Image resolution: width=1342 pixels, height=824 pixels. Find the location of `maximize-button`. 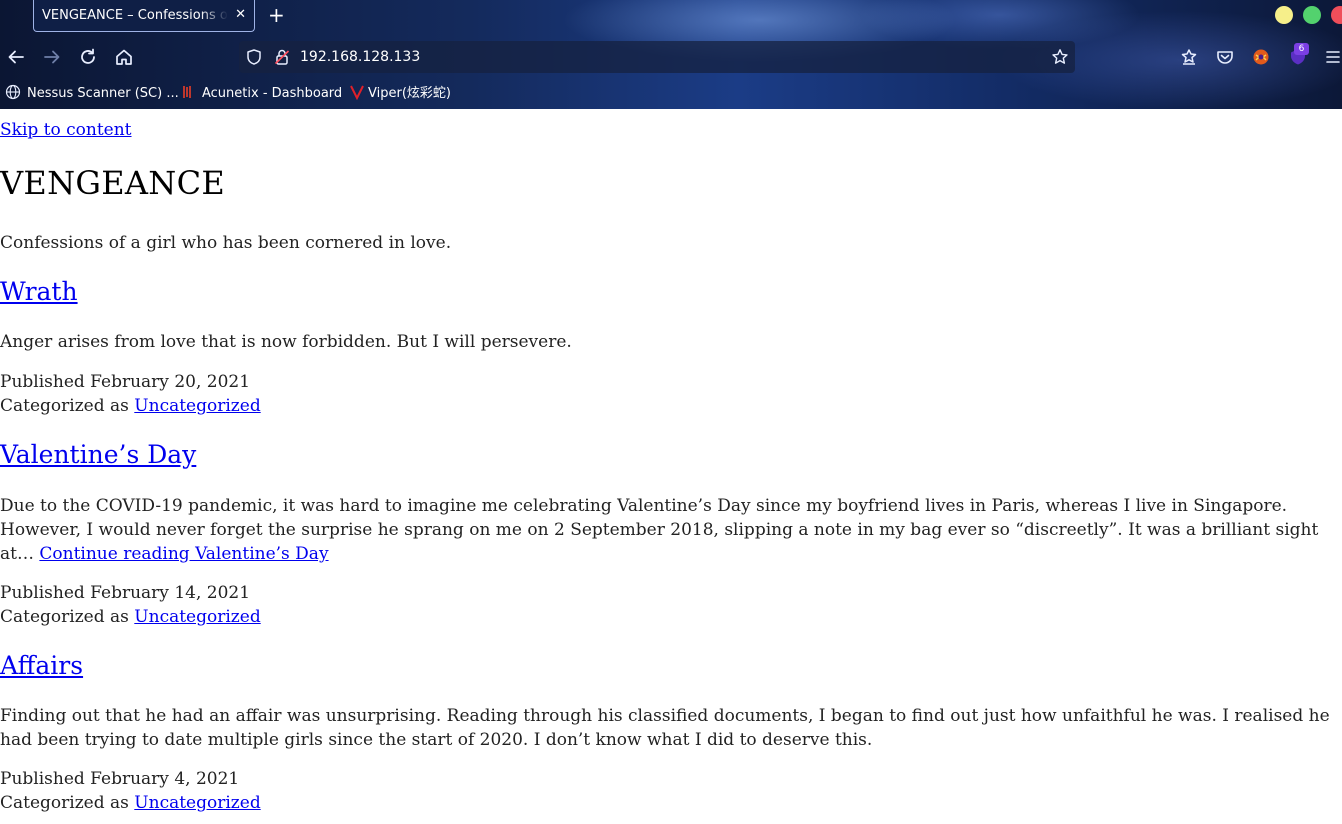

maximize-button is located at coordinates (1312, 15).